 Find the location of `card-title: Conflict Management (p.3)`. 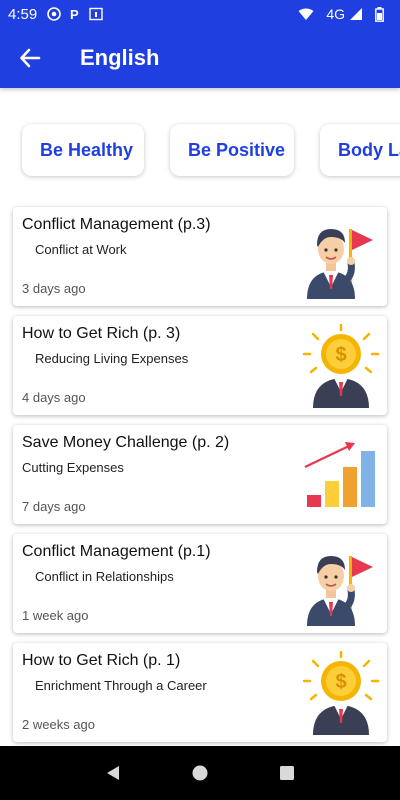

card-title: Conflict Management (p.3) is located at coordinates (116, 224).